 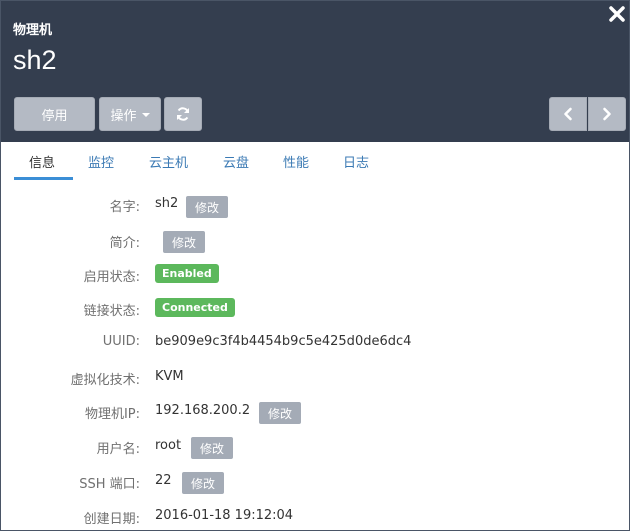 I want to click on tab-volumes: 云盘, so click(x=236, y=161).